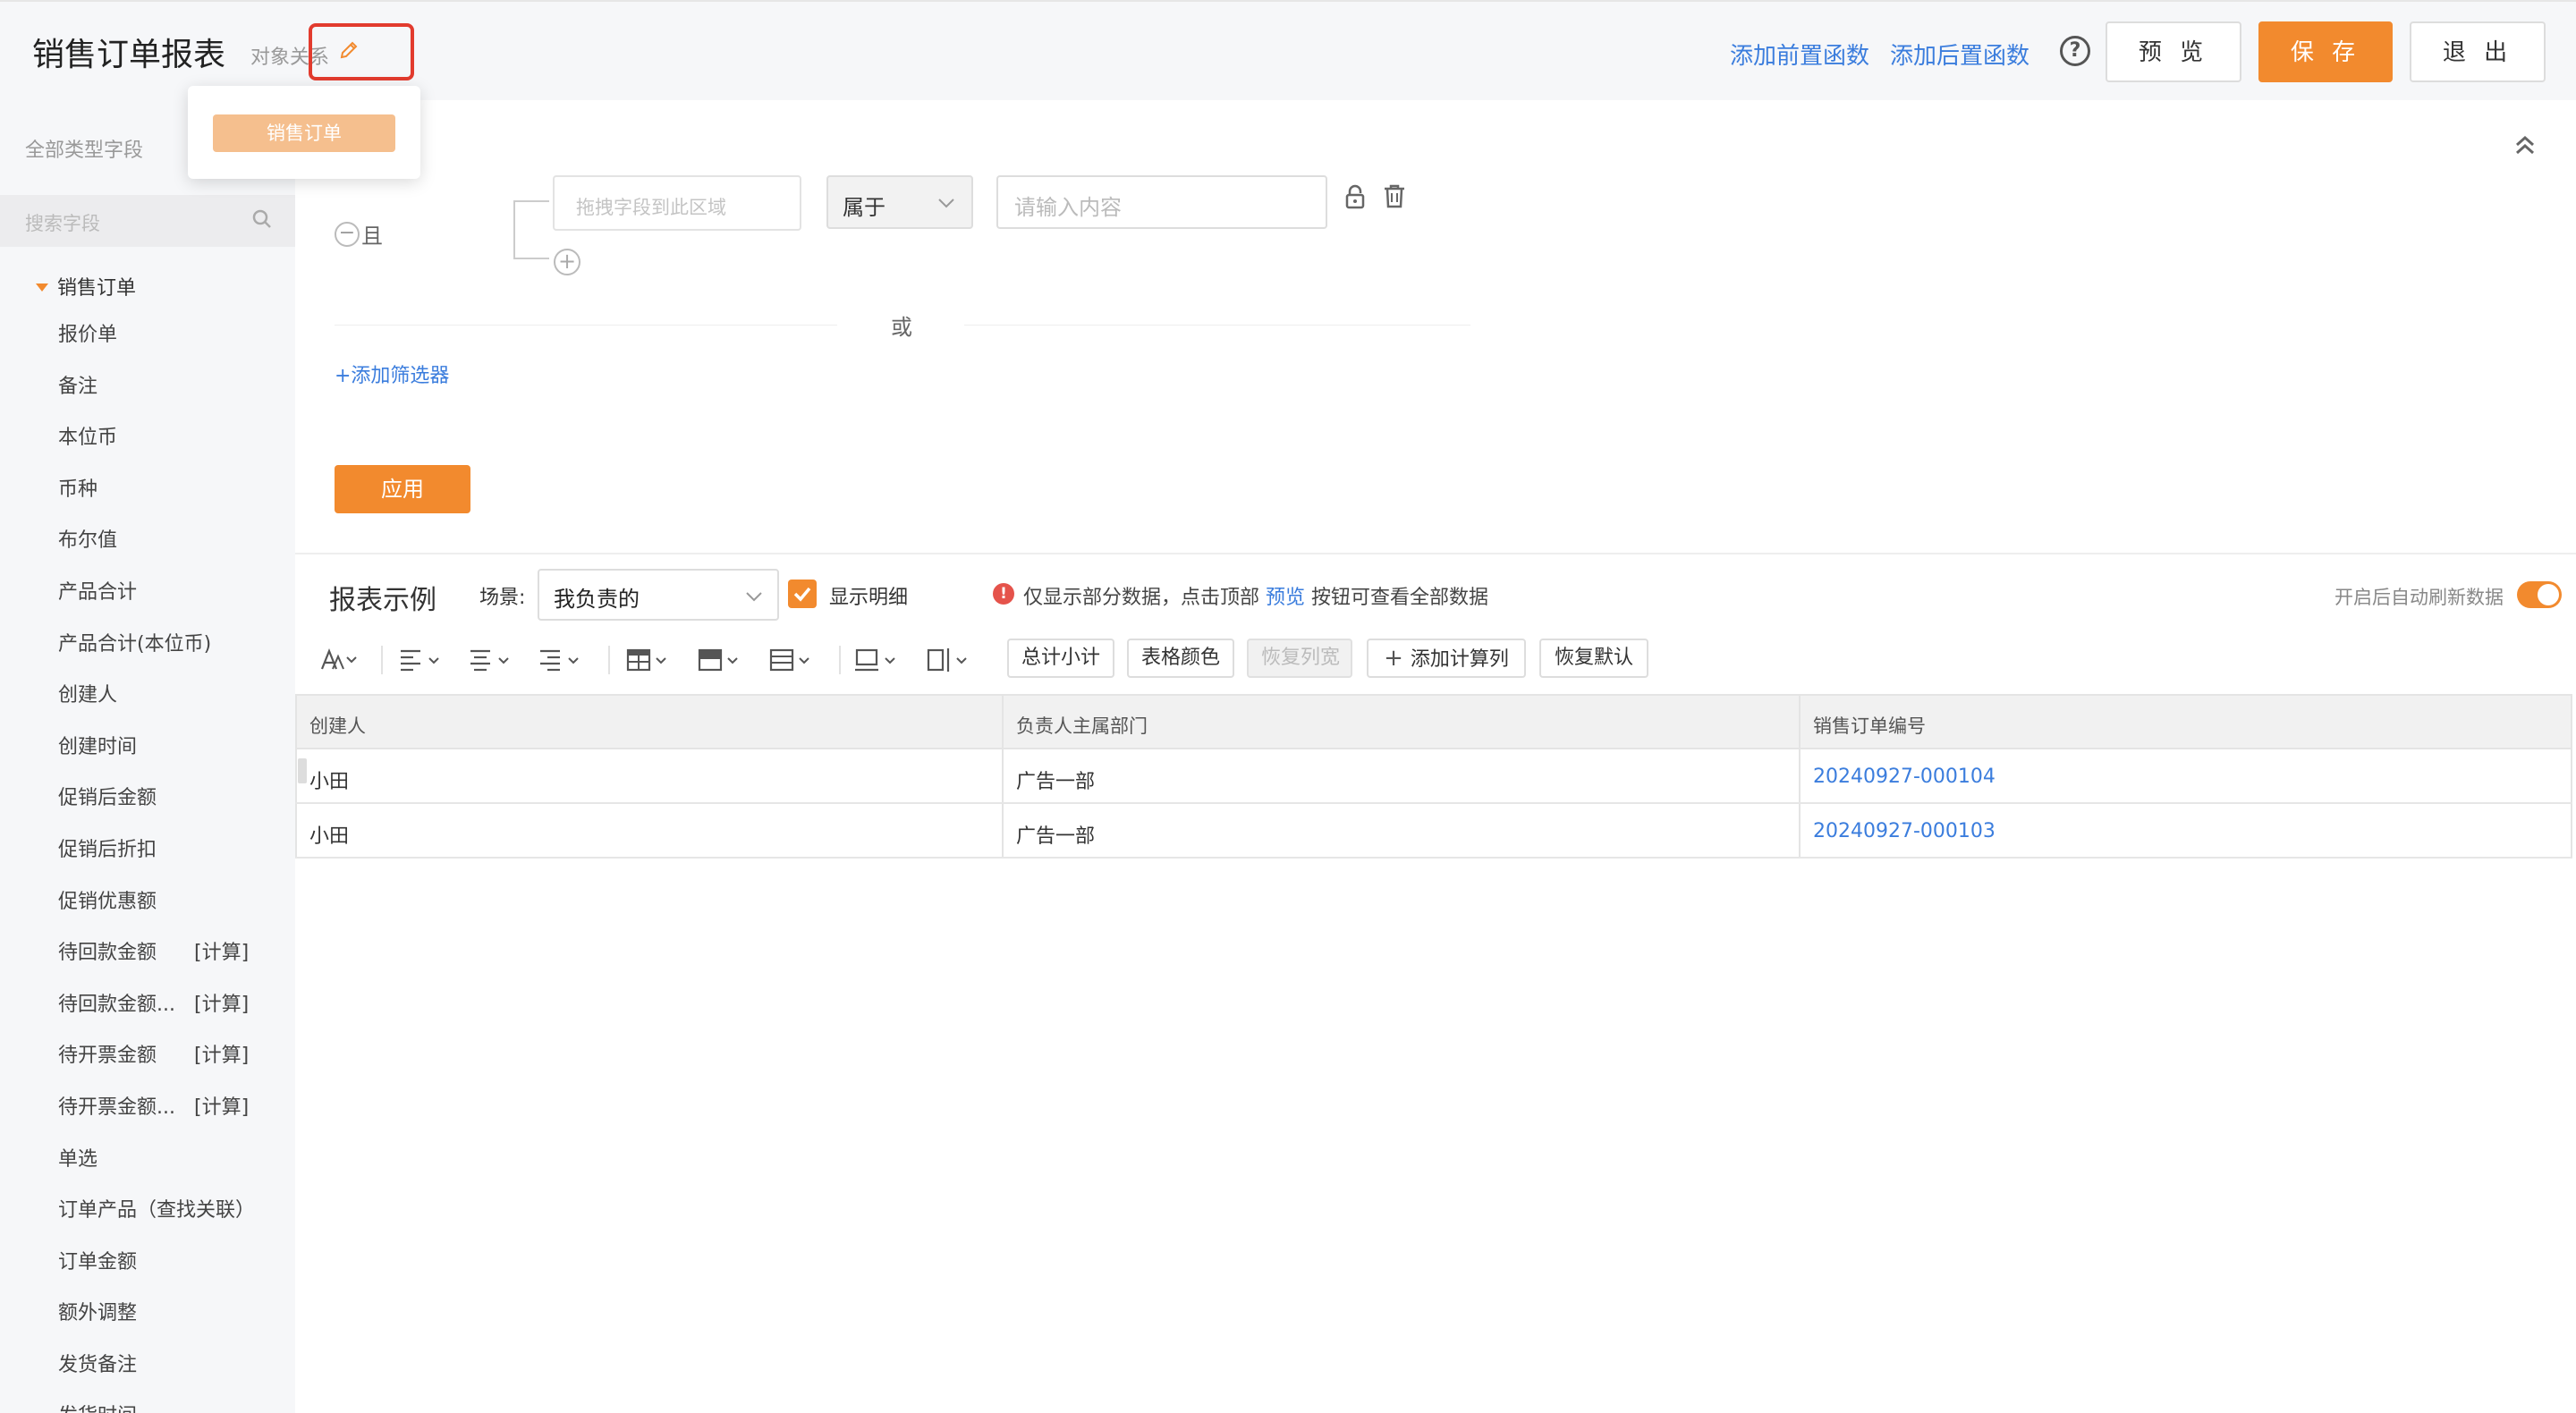  What do you see at coordinates (107, 798) in the screenshot?
I see `field-label: 促销后金额` at bounding box center [107, 798].